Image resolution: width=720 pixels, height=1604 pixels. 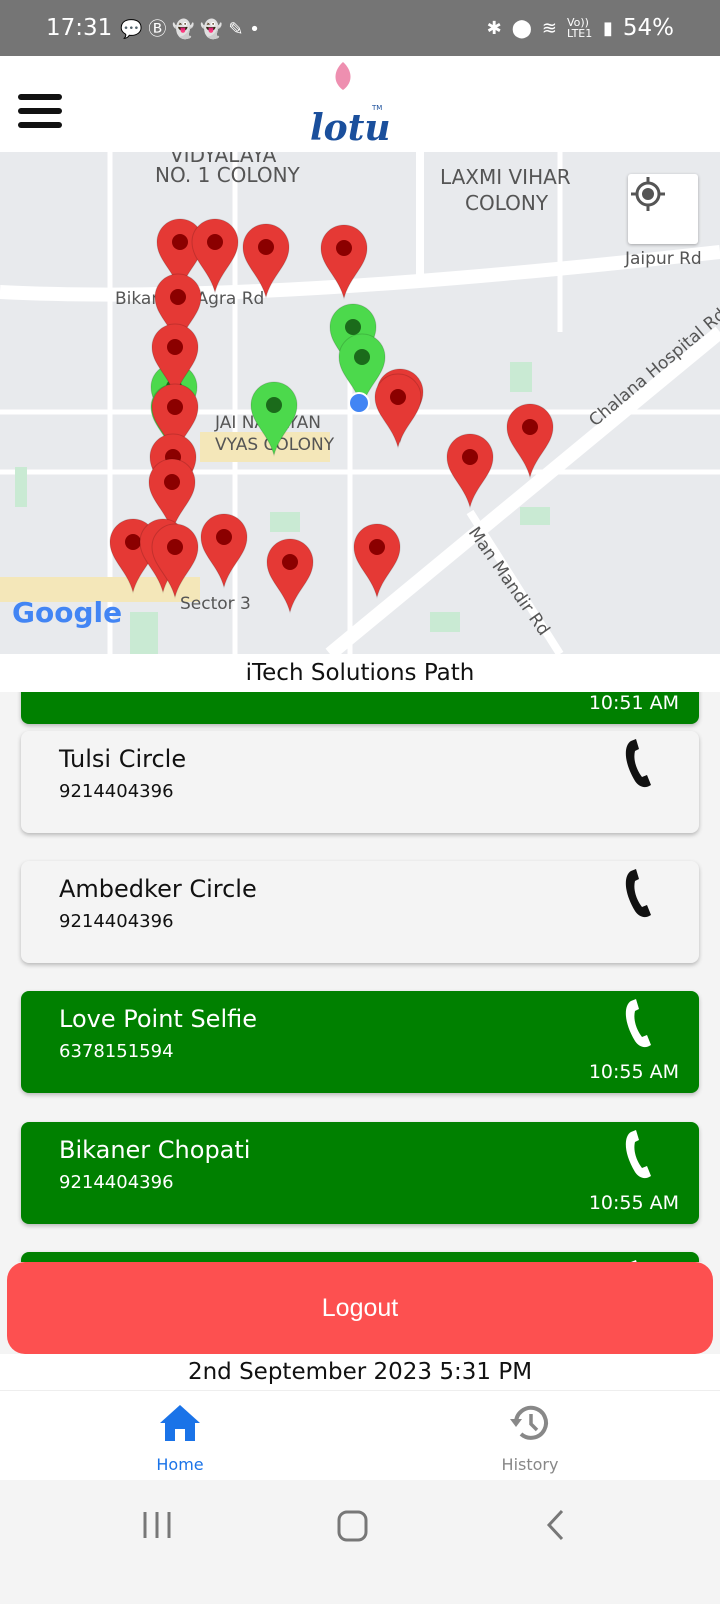 I want to click on home-icon, so click(x=180, y=1423).